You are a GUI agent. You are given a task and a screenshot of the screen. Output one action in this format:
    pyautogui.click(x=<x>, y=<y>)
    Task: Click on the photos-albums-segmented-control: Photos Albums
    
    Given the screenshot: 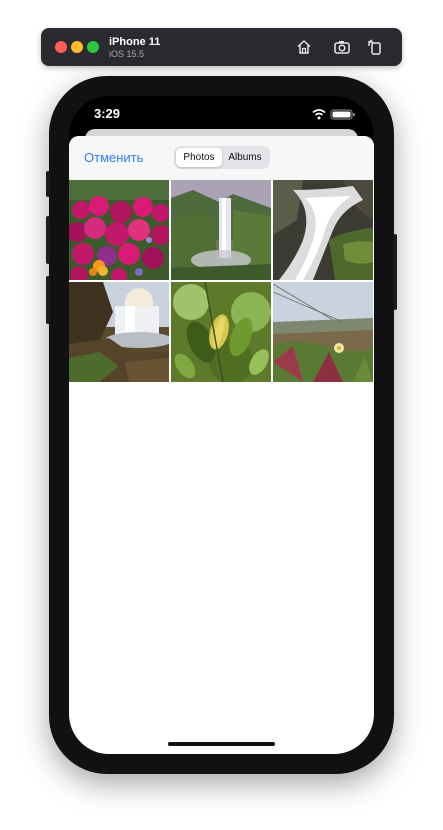 What is the action you would take?
    pyautogui.click(x=222, y=157)
    